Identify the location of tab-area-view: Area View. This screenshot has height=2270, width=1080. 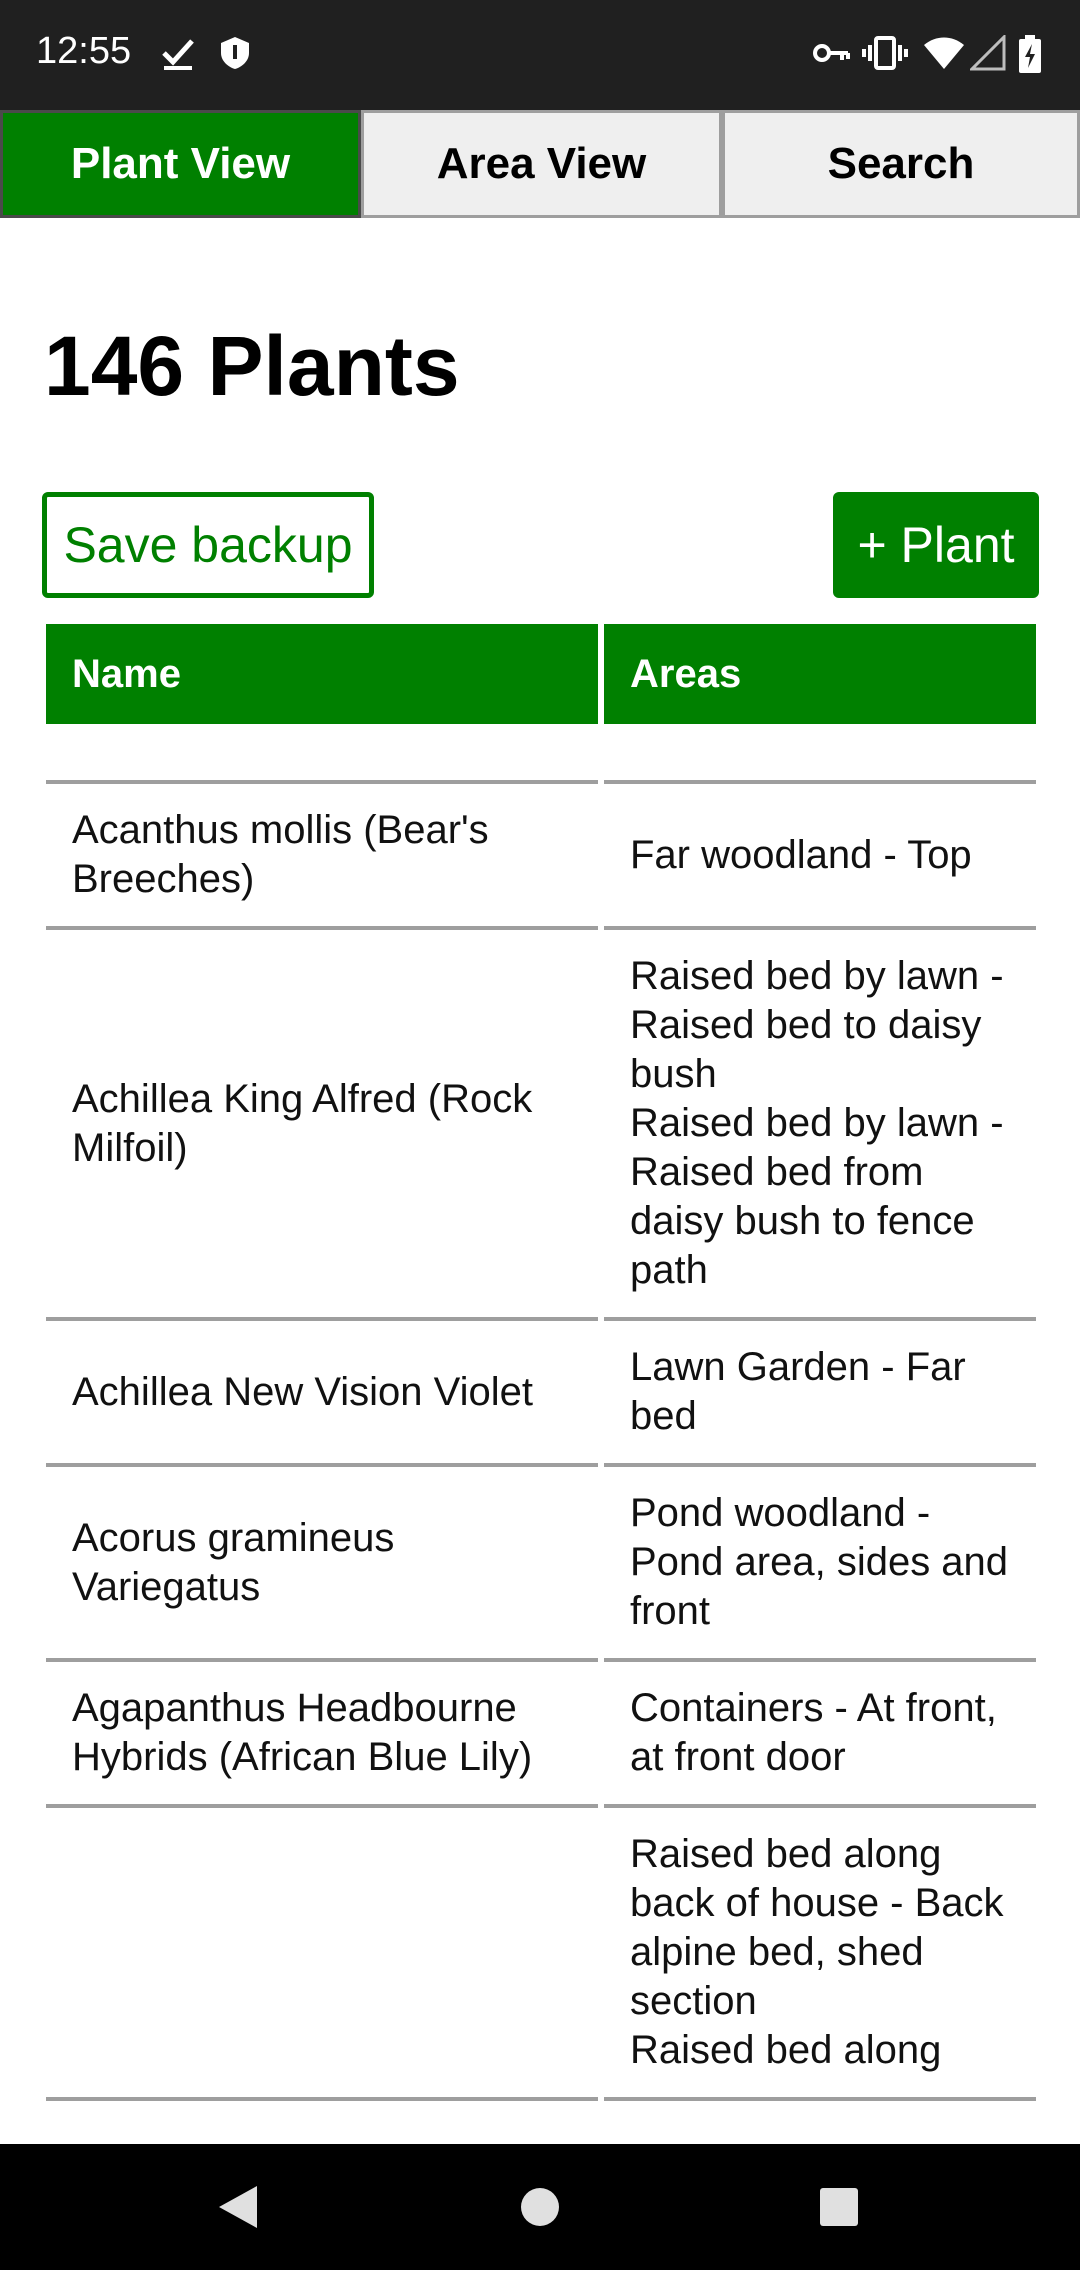
(541, 164).